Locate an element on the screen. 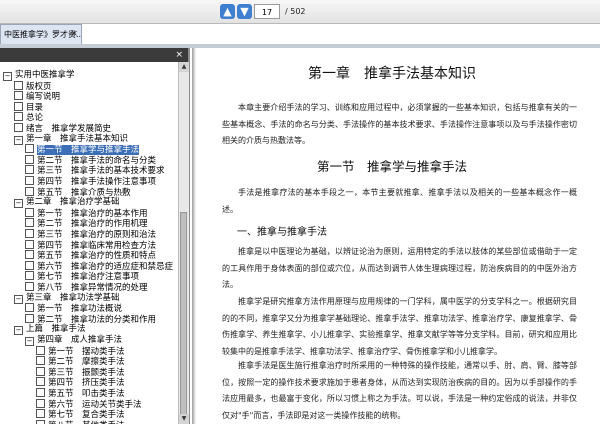 The width and height of the screenshot is (600, 424). tree-bookmark-item: 第三节 推拿治疗的原则和治法 is located at coordinates (90, 234).